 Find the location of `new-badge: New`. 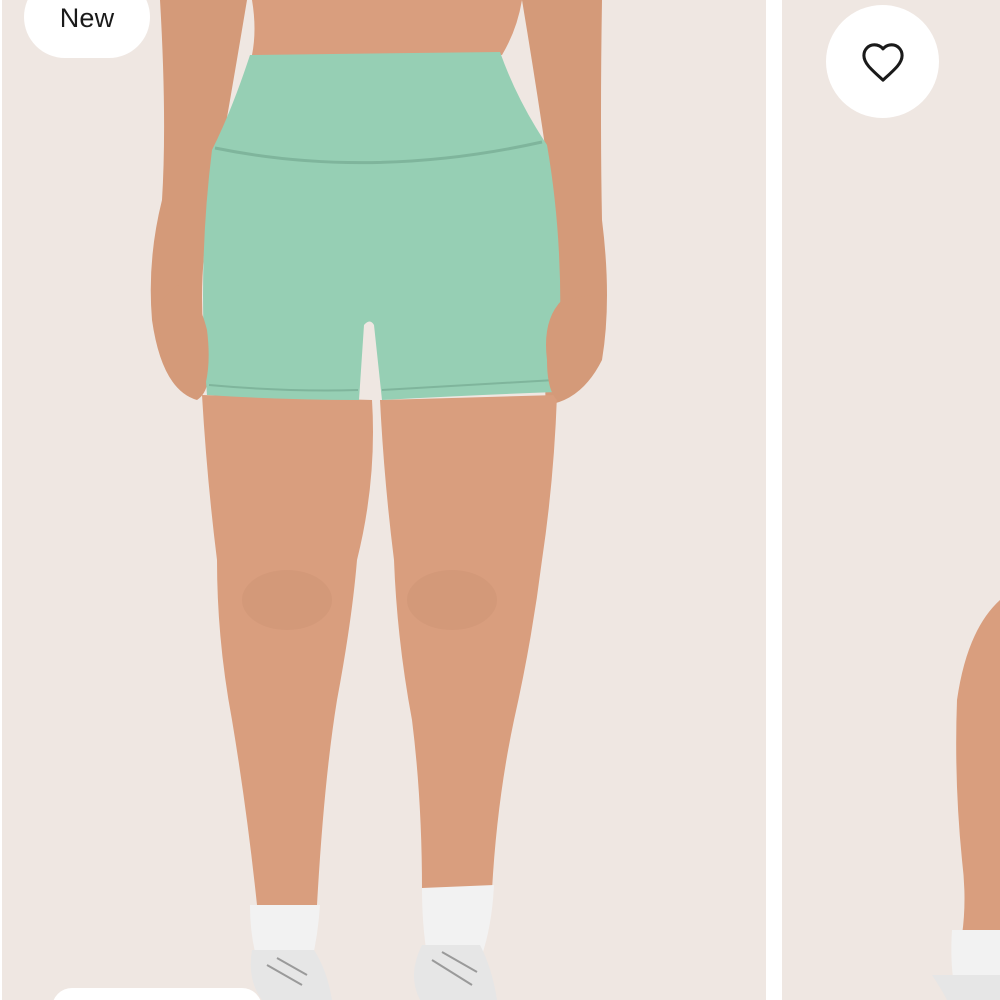

new-badge: New is located at coordinates (87, 29).